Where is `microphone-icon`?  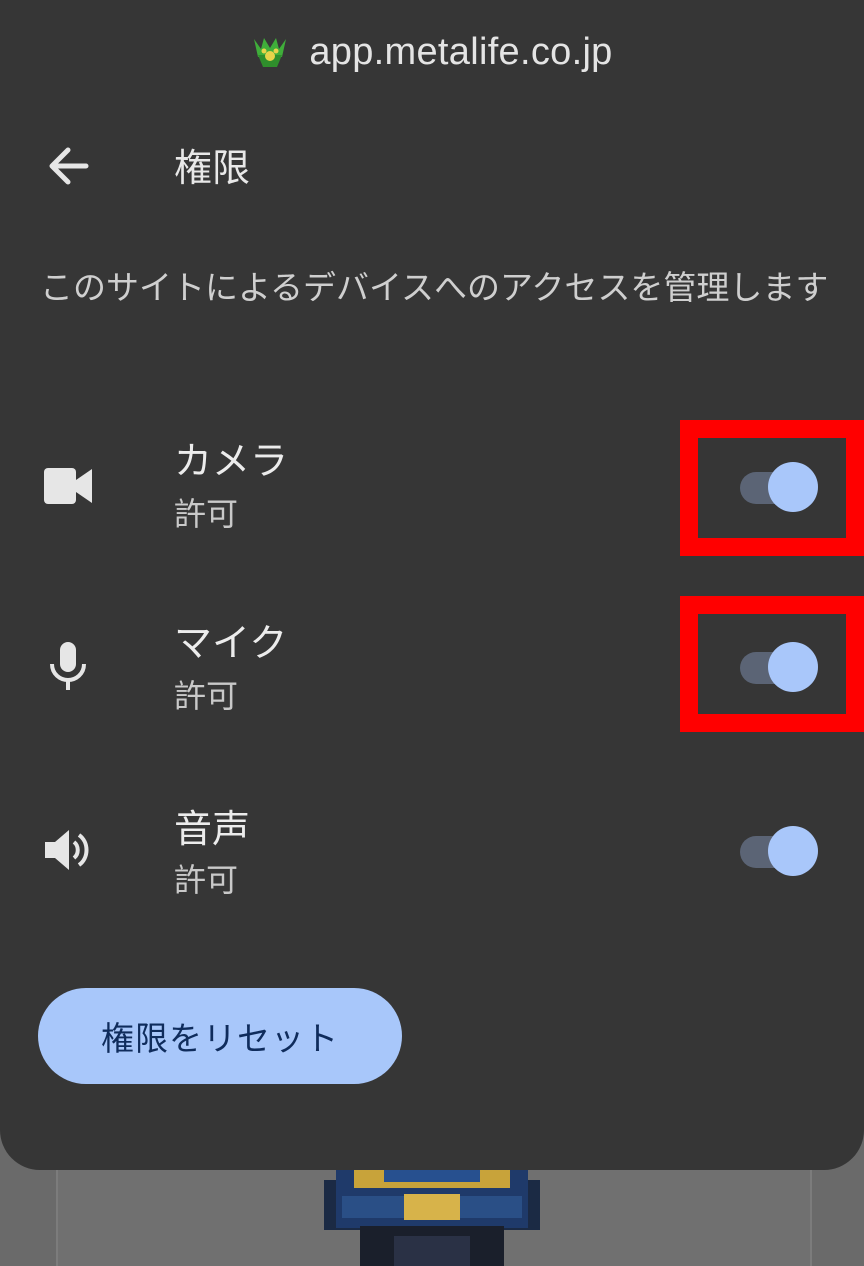 microphone-icon is located at coordinates (68, 666).